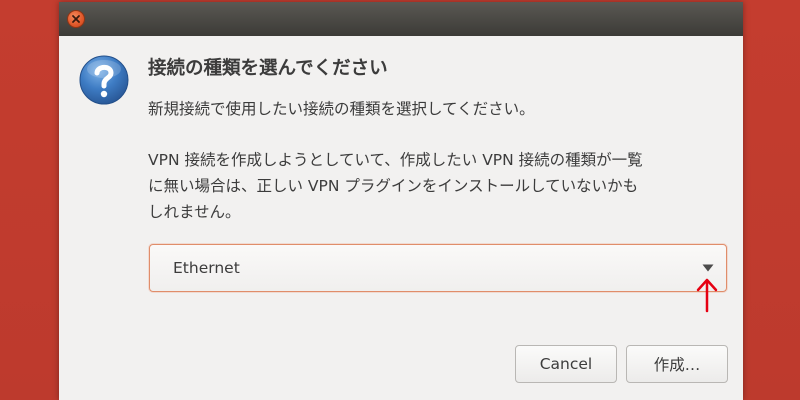  Describe the element at coordinates (566, 364) in the screenshot. I see `cancel-button: Cancel` at that location.